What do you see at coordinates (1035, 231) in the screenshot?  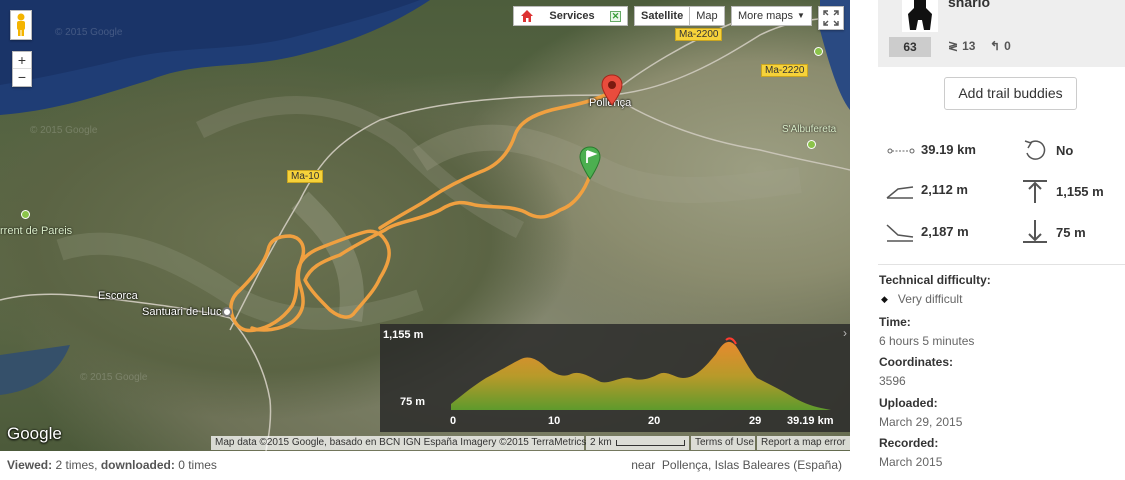 I see `min-elevation-icon` at bounding box center [1035, 231].